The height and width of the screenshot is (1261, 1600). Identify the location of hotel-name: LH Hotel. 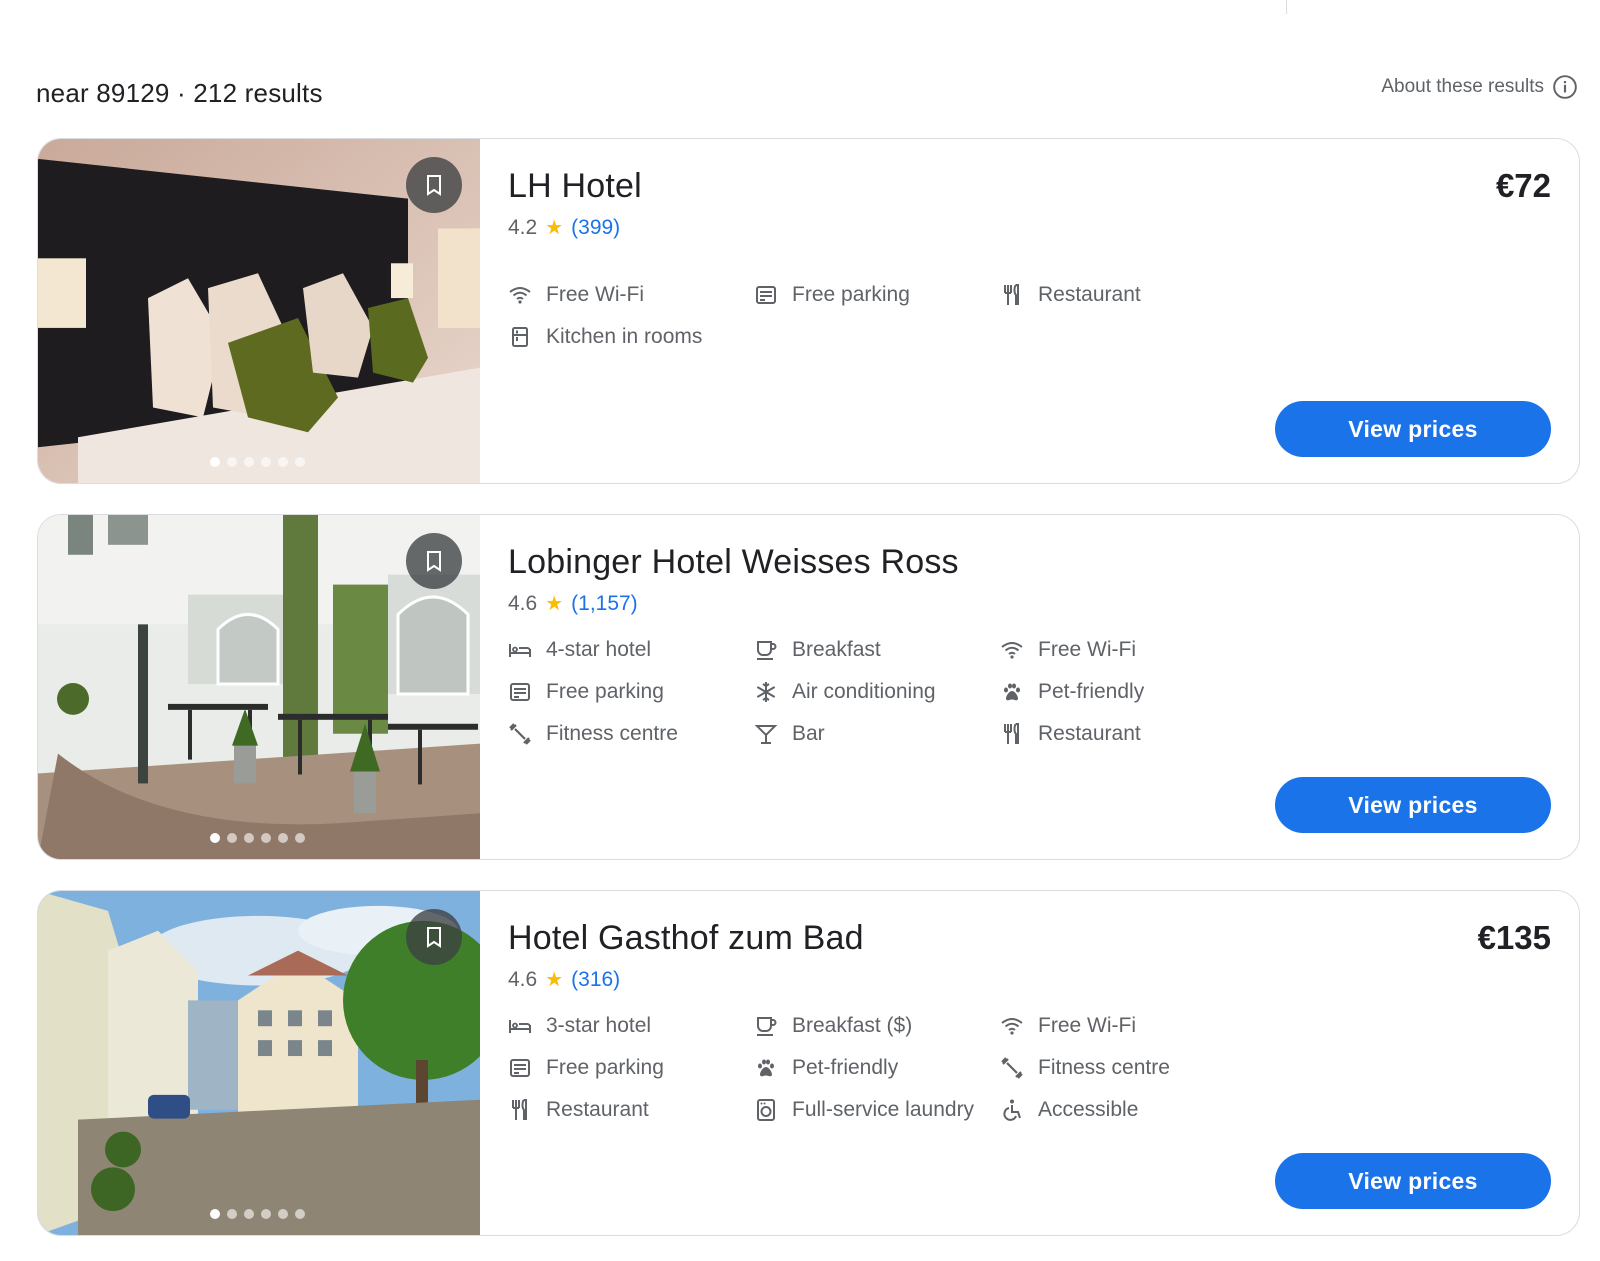
(575, 186).